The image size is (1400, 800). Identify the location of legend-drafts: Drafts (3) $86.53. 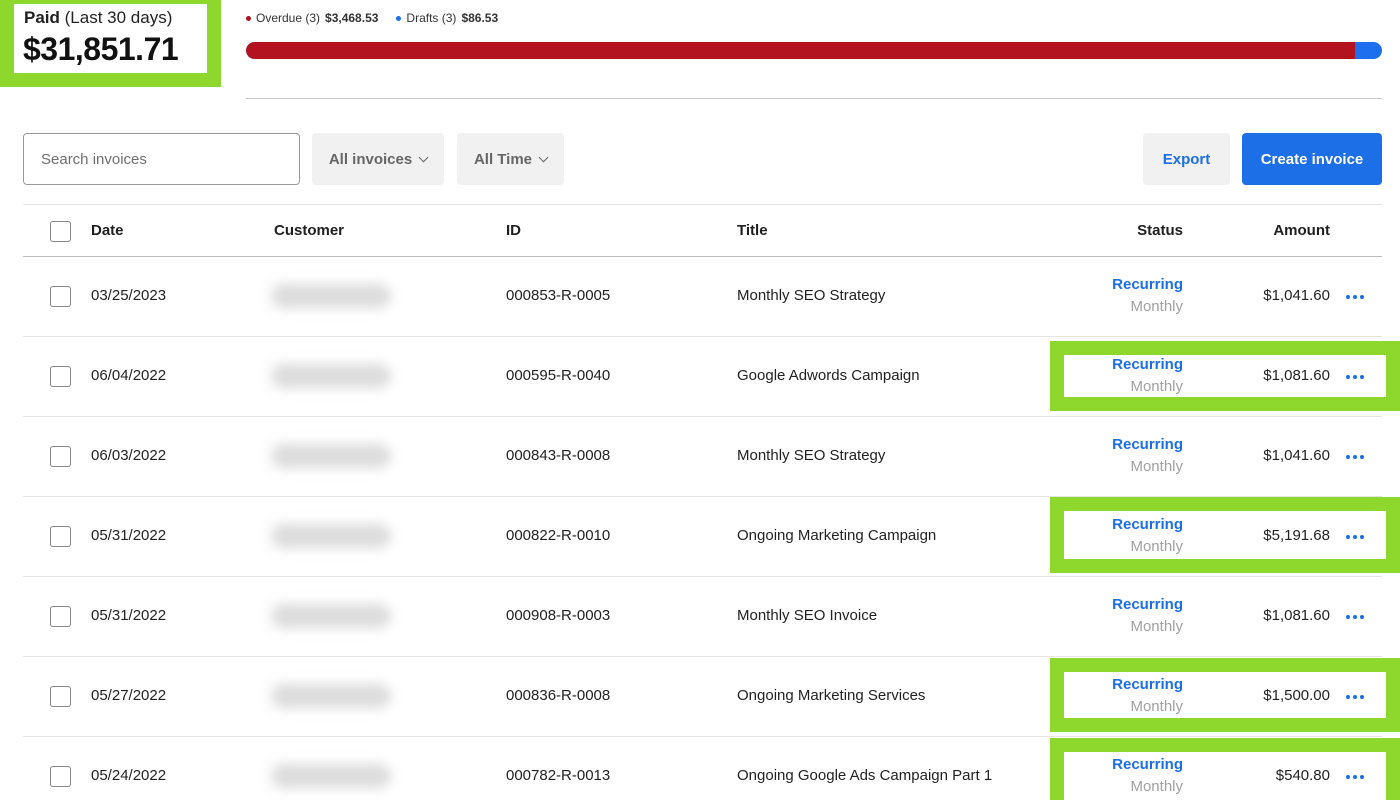
(447, 18).